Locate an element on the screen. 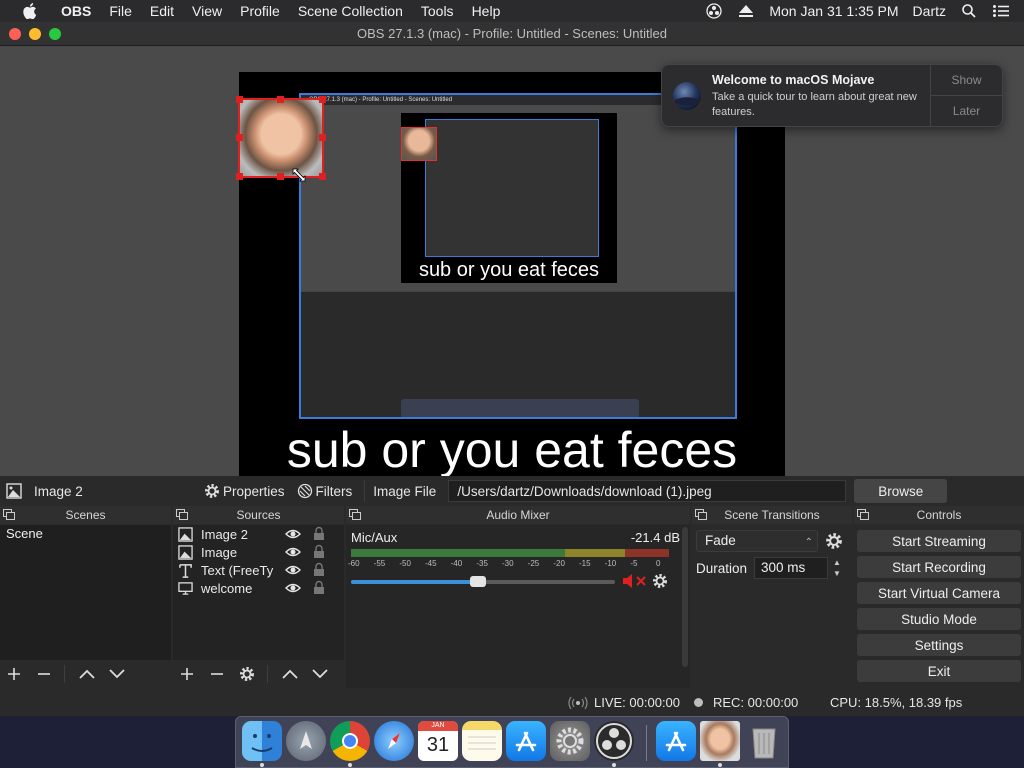 The width and height of the screenshot is (1024, 768). duration-label: Duration is located at coordinates (722, 568).